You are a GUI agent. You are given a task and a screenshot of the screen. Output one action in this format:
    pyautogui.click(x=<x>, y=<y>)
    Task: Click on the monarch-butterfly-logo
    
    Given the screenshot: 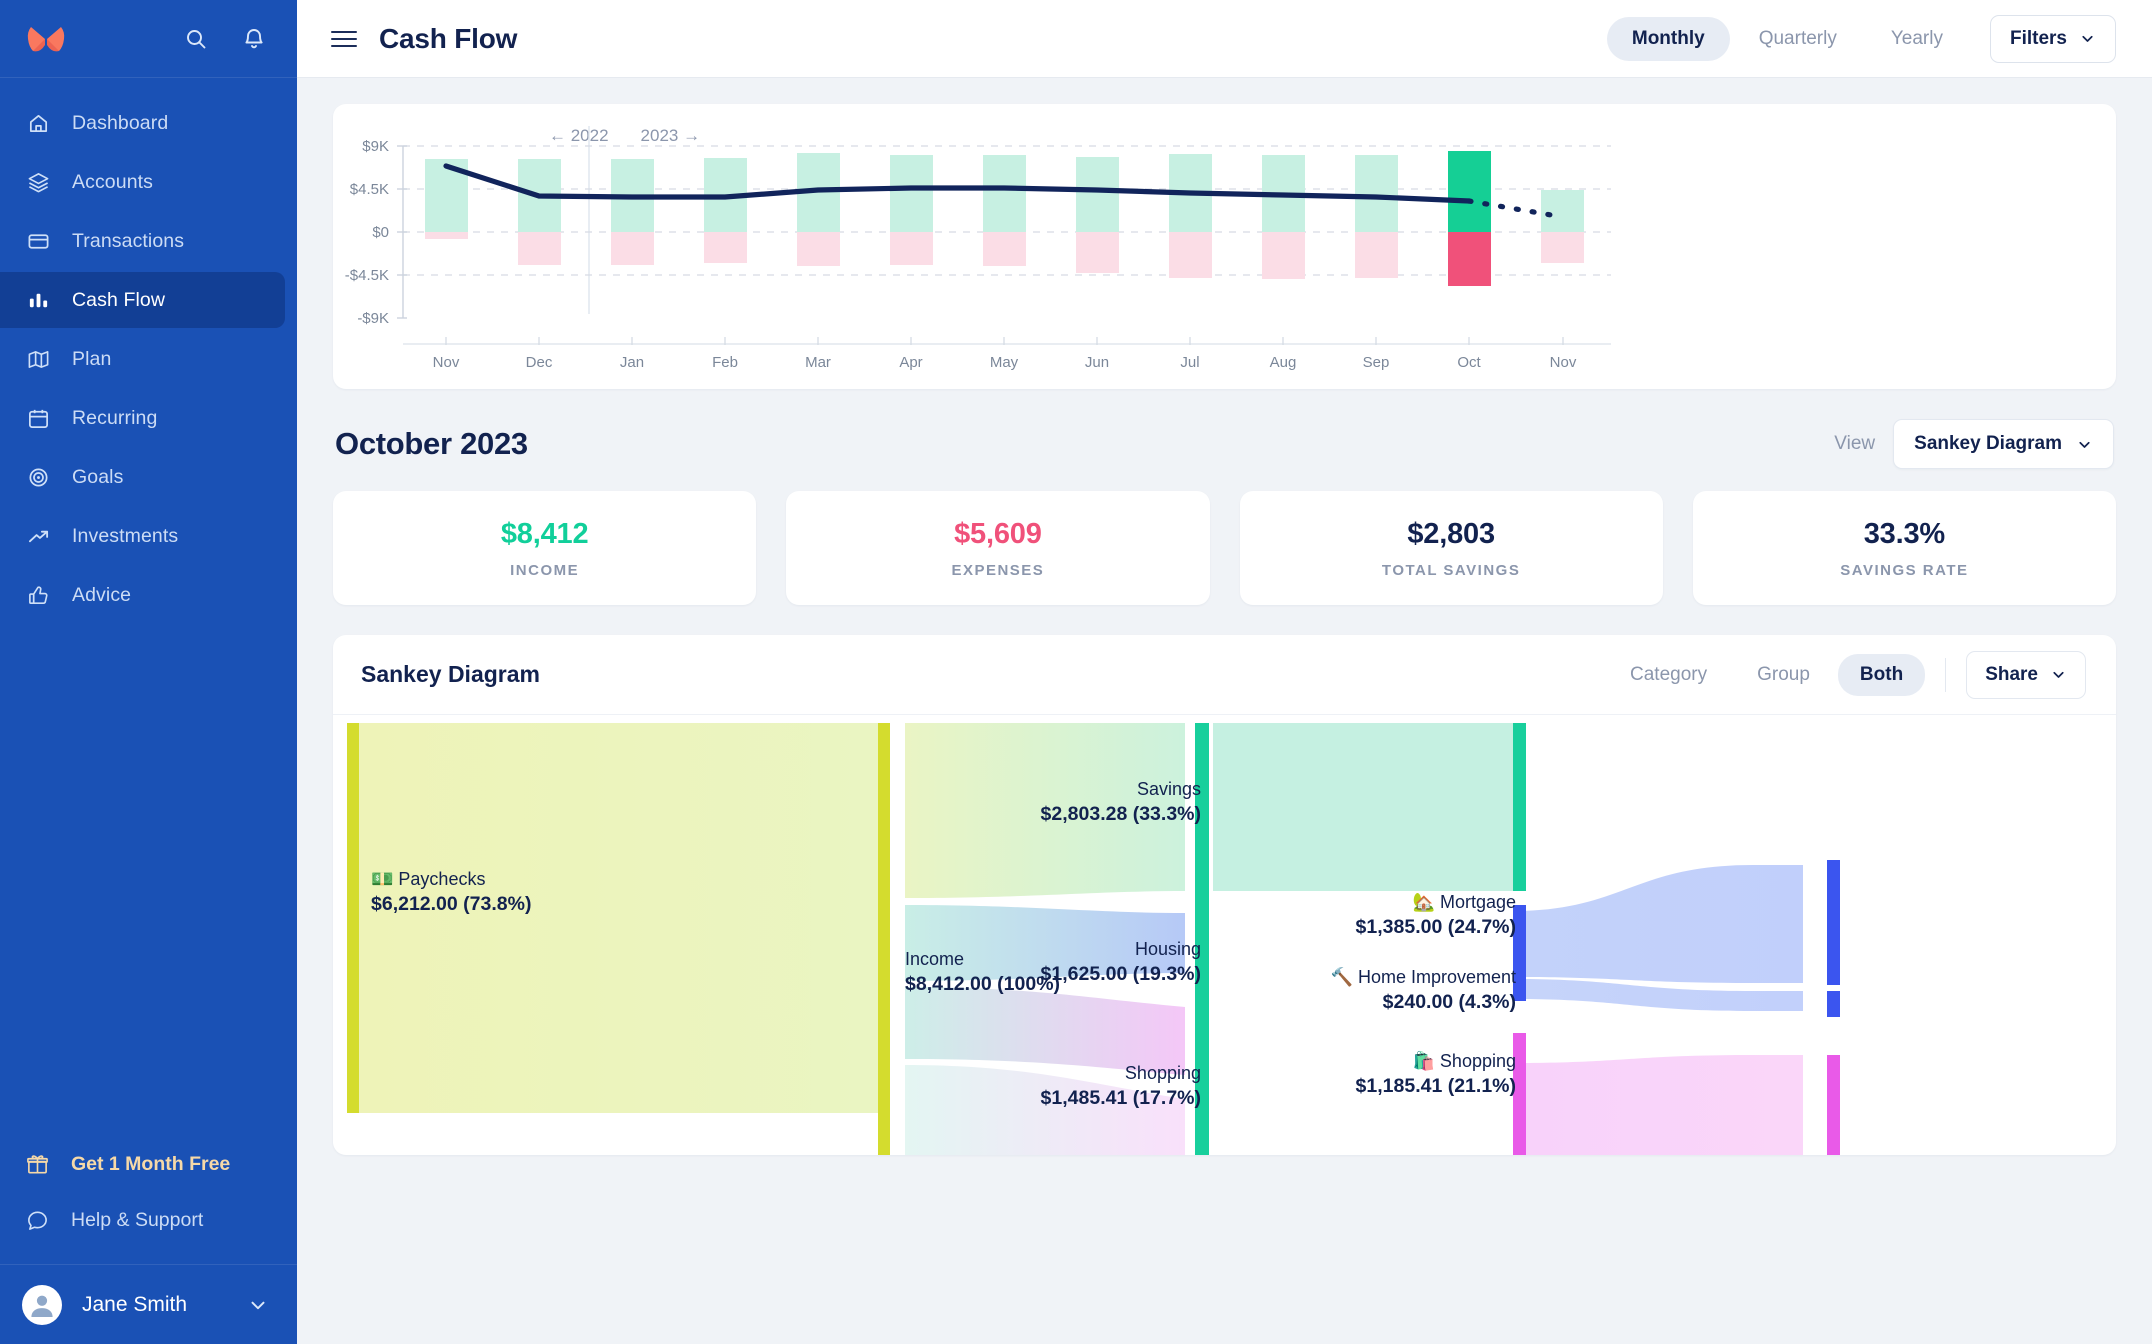 What is the action you would take?
    pyautogui.click(x=47, y=39)
    